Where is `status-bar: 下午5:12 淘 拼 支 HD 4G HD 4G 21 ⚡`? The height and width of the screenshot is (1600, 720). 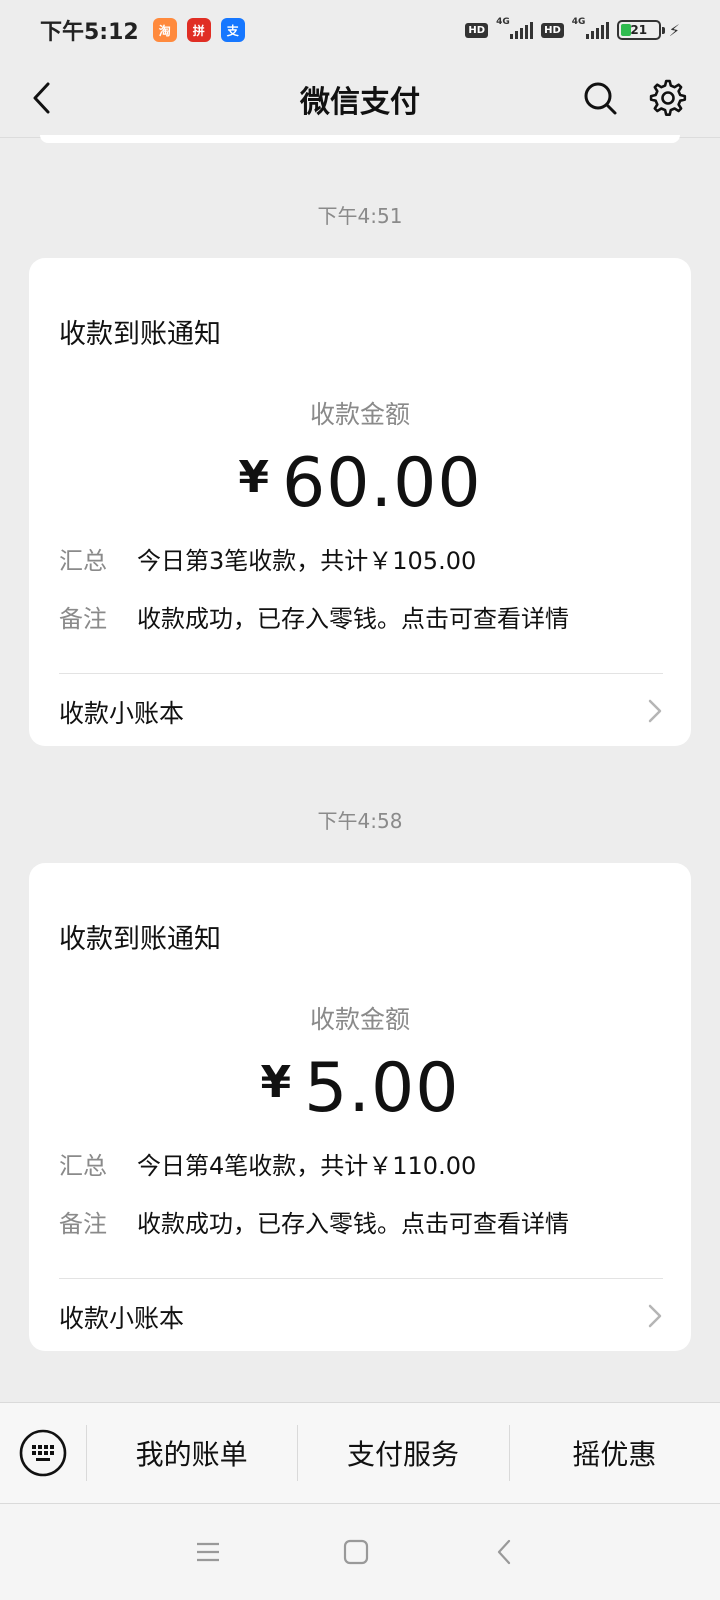 status-bar: 下午5:12 淘 拼 支 HD 4G HD 4G 21 ⚡ is located at coordinates (360, 30).